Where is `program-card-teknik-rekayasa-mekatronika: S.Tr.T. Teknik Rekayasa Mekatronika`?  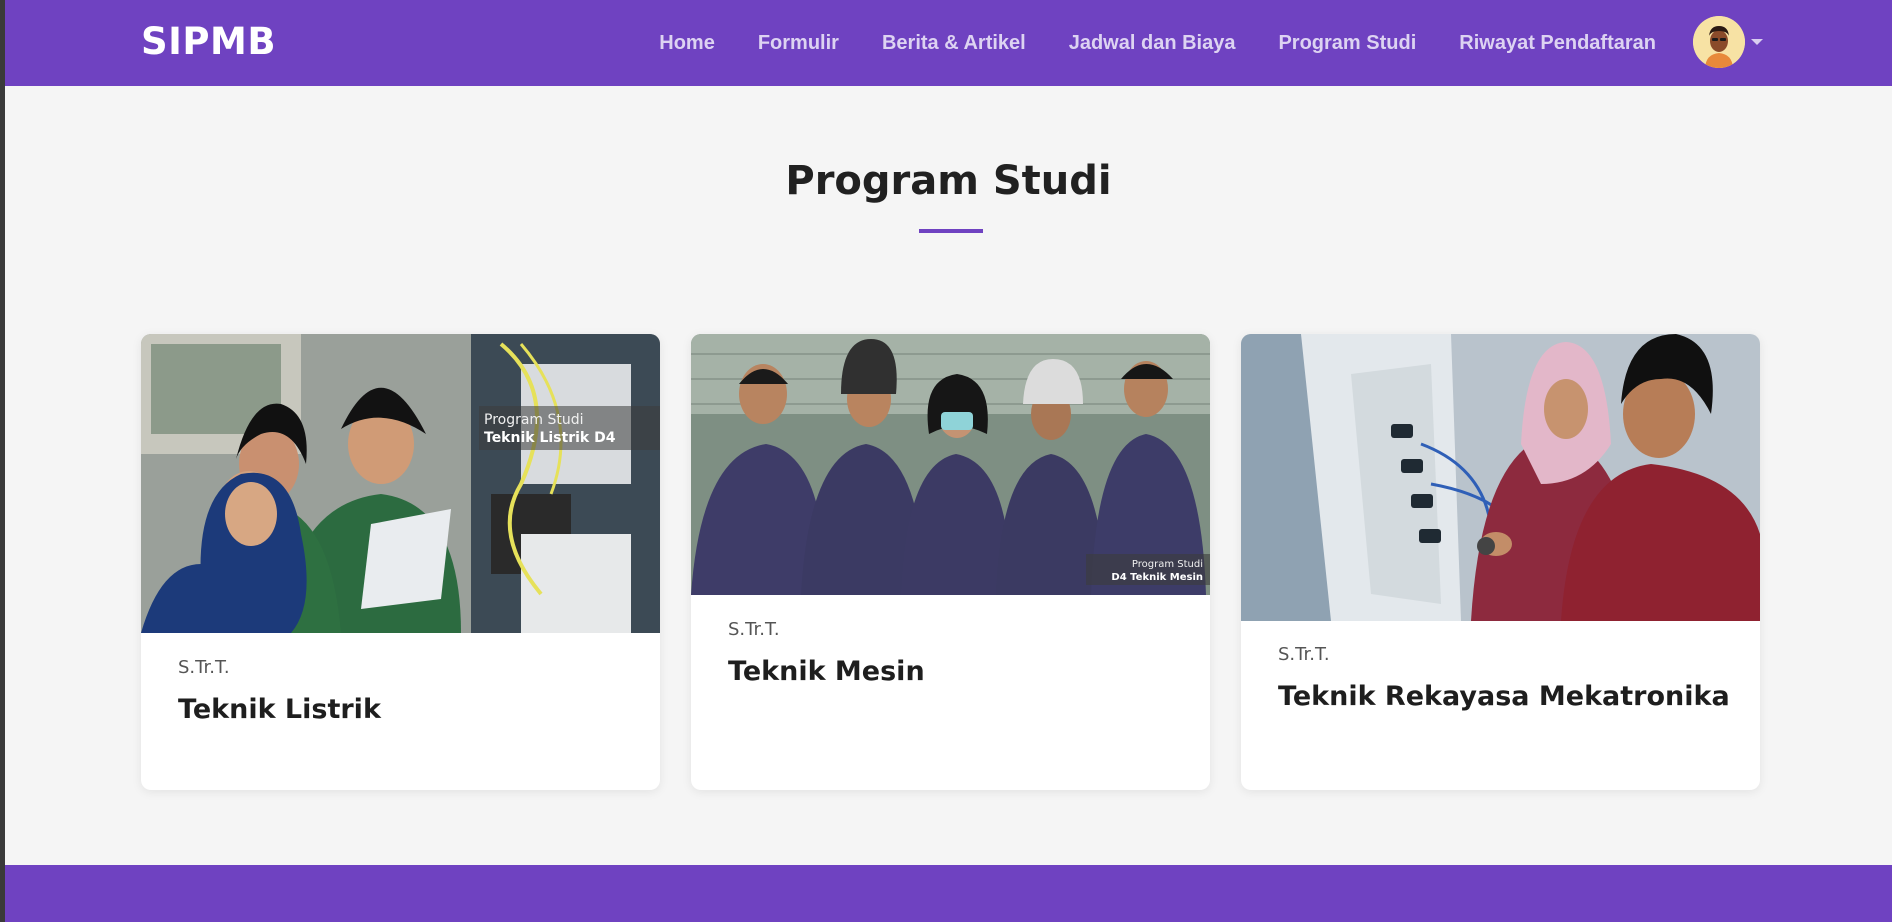
program-card-teknik-rekayasa-mekatronika: S.Tr.T. Teknik Rekayasa Mekatronika is located at coordinates (1500, 562).